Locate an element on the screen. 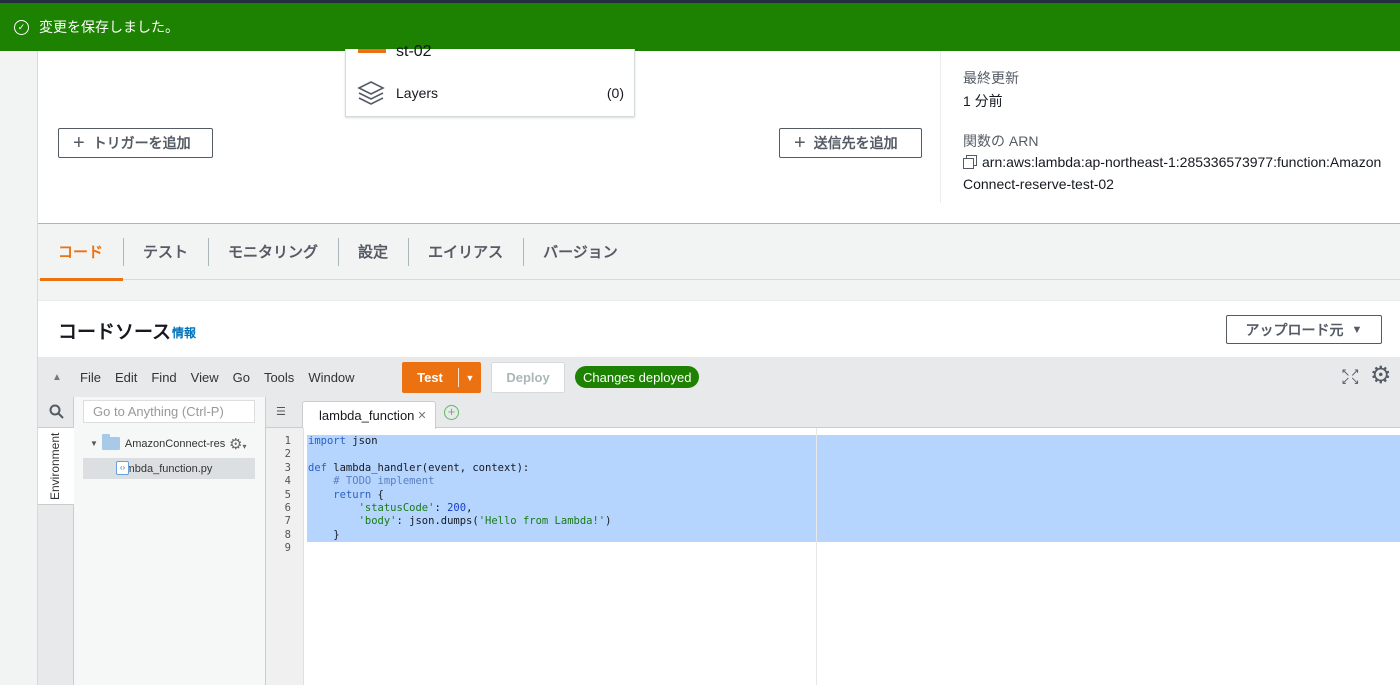  line-number: 2 is located at coordinates (287, 454).